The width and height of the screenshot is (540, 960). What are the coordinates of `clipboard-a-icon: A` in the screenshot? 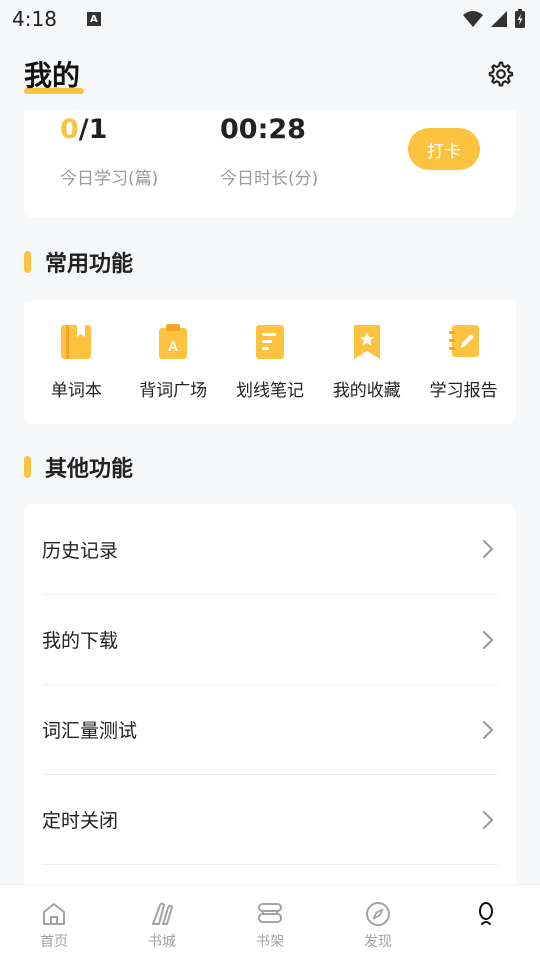 It's located at (173, 342).